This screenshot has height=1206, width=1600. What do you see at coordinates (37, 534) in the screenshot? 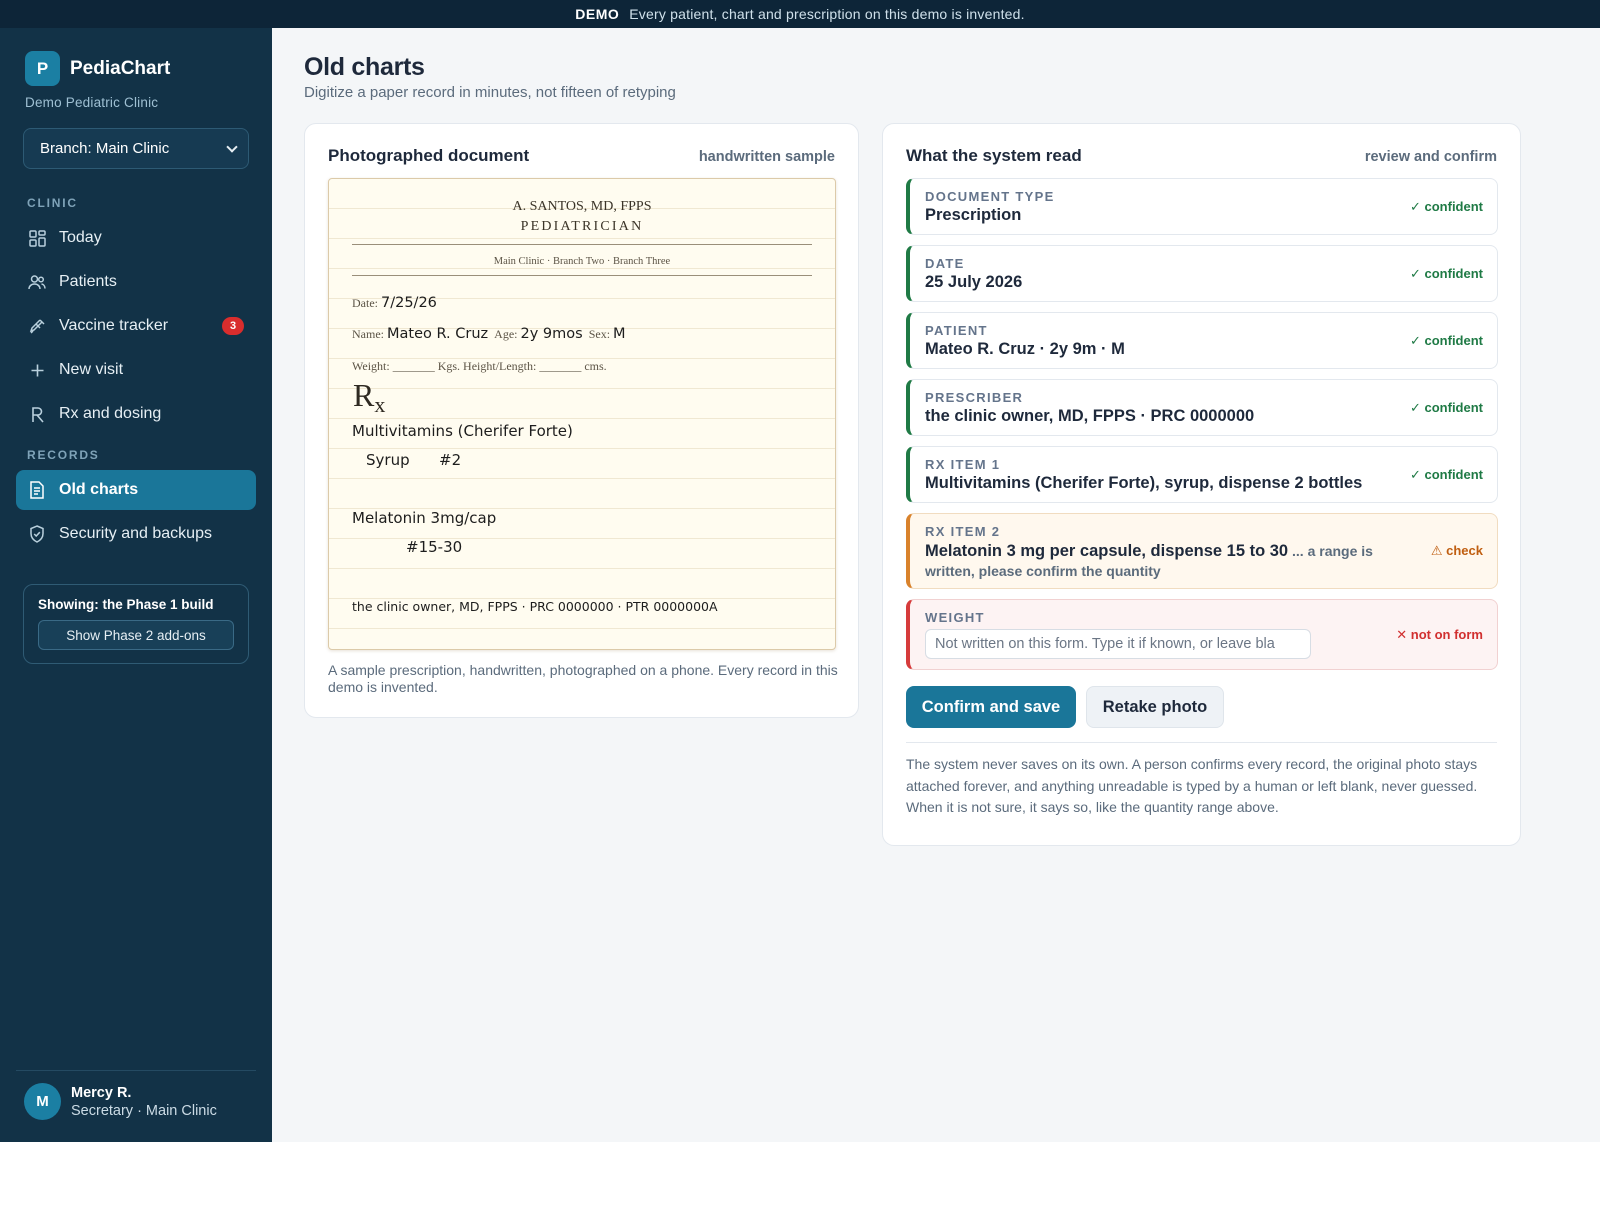
I see `shield-icon` at bounding box center [37, 534].